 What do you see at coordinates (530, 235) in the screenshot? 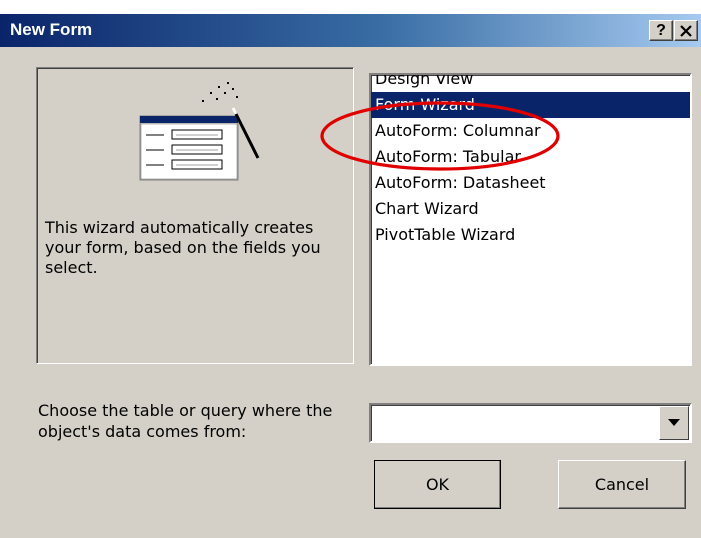
I see `list-item-pivottable-wizard: PivotTable Wizard` at bounding box center [530, 235].